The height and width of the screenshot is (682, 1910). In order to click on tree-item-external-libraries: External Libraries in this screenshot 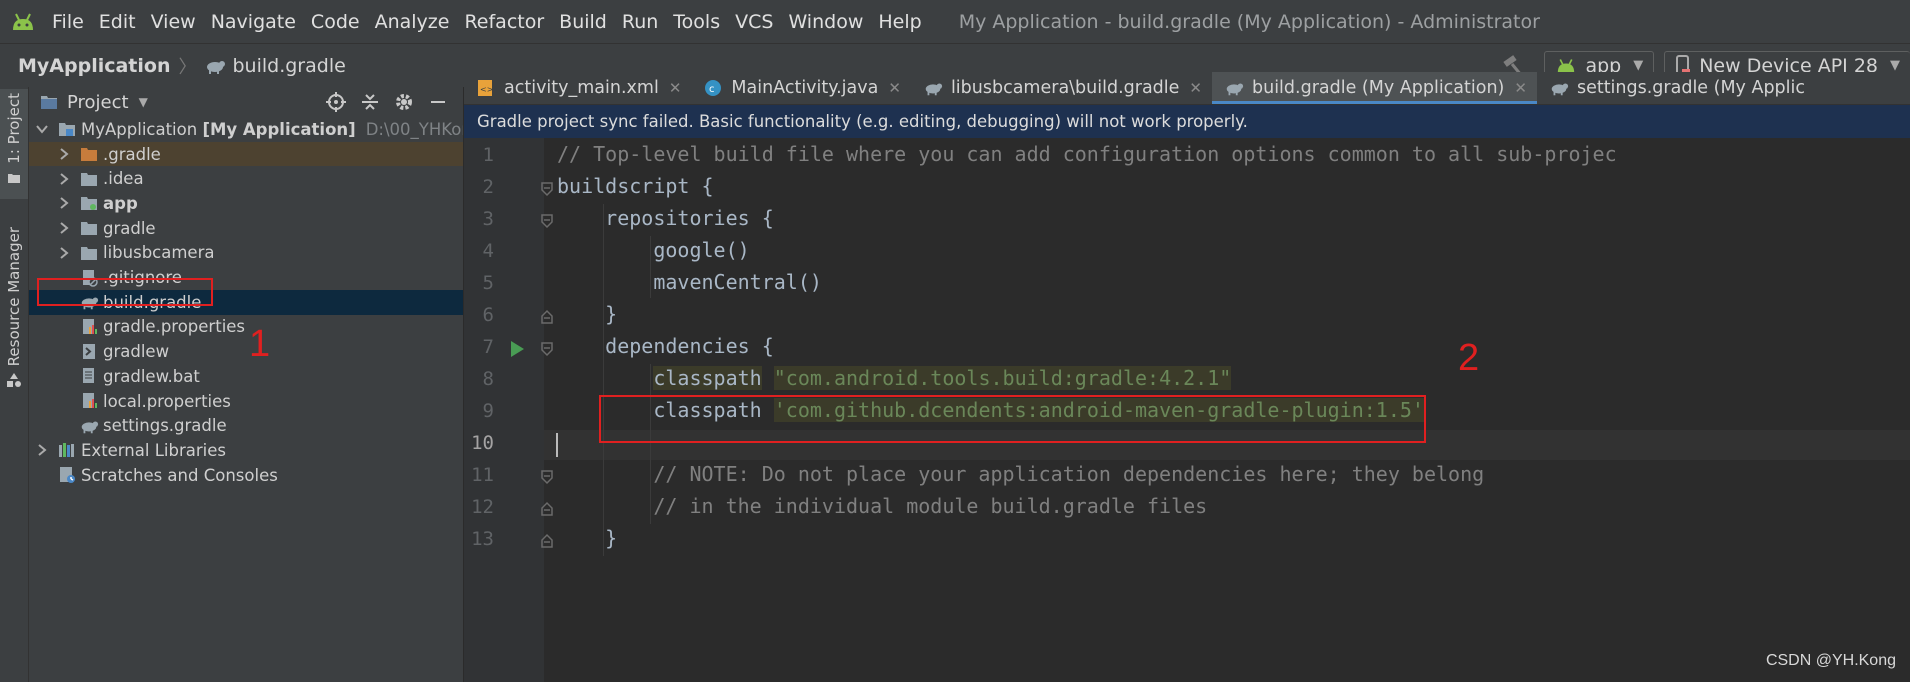, I will do `click(246, 450)`.